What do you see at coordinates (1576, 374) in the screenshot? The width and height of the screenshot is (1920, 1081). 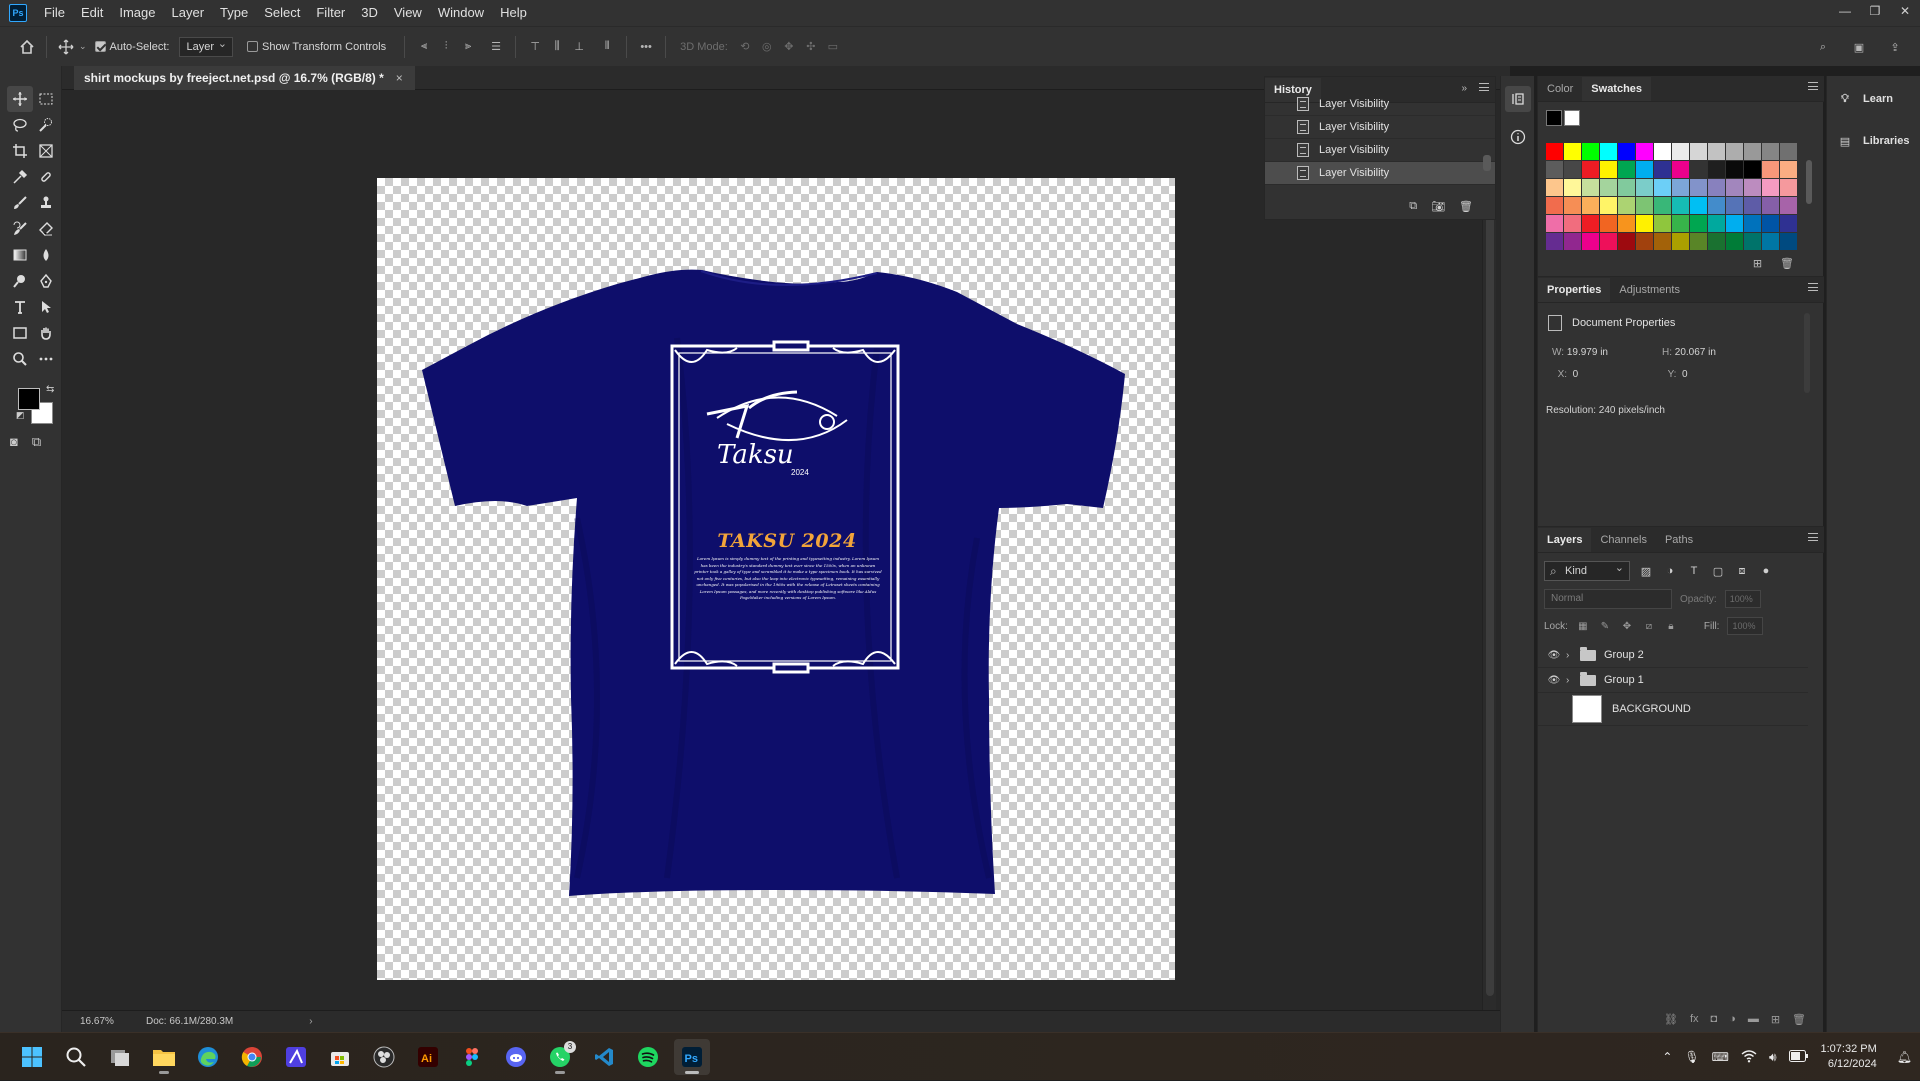 I see `x-value: 0` at bounding box center [1576, 374].